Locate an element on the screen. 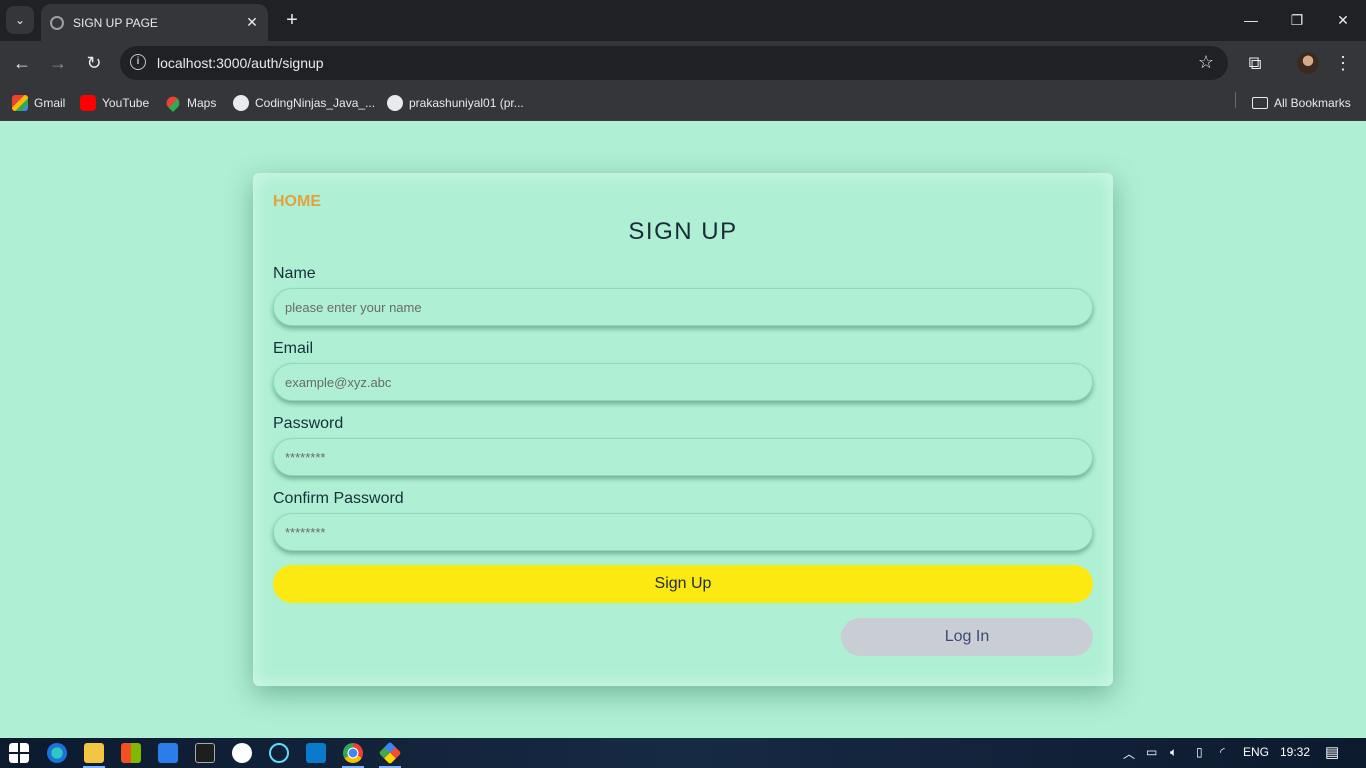  browser-toolbar: ← → ↻ i localhost:3000/auth/signup ☆ ⧉ ⋮ is located at coordinates (683, 63).